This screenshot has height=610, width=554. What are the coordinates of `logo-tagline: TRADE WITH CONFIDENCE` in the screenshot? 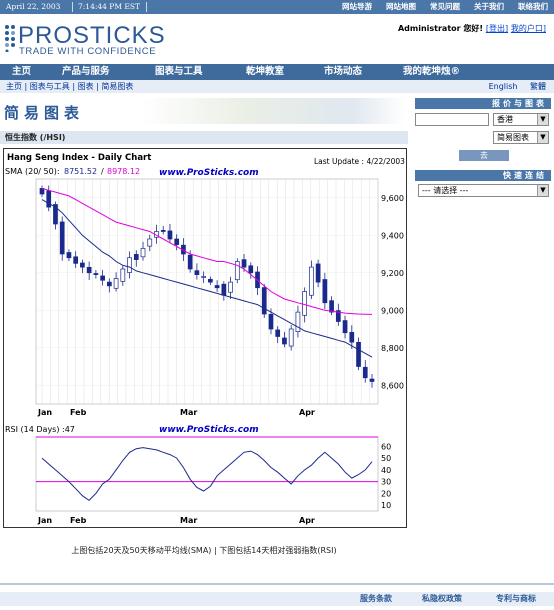 It's located at (88, 51).